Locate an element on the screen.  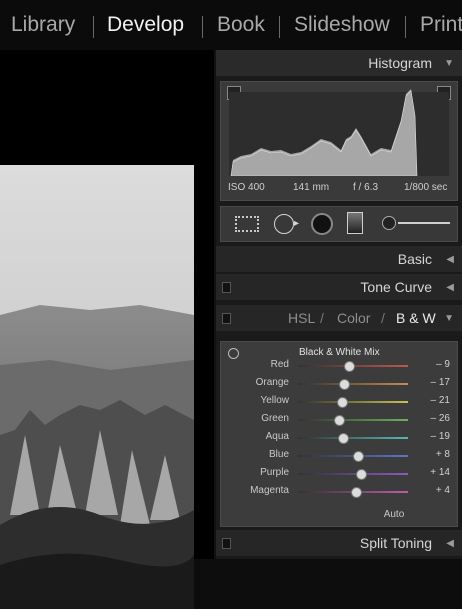
slider-track-orange is located at coordinates (353, 384).